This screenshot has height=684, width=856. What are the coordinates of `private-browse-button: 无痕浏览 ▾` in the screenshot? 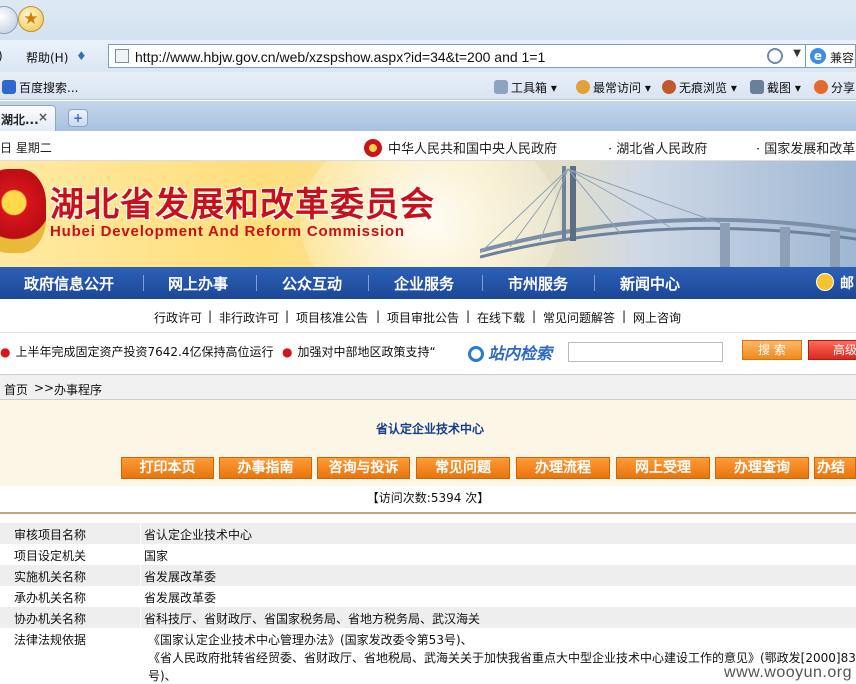 It's located at (699, 87).